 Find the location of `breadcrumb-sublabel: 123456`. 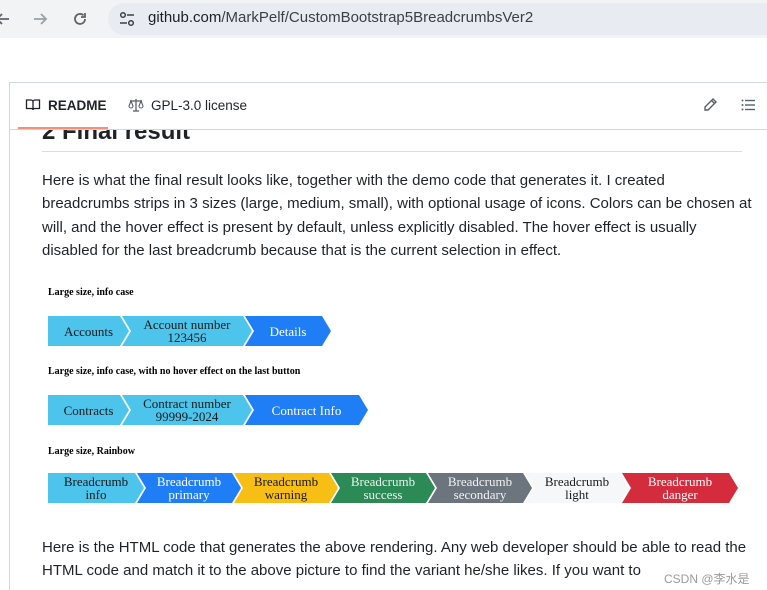

breadcrumb-sublabel: 123456 is located at coordinates (187, 337).